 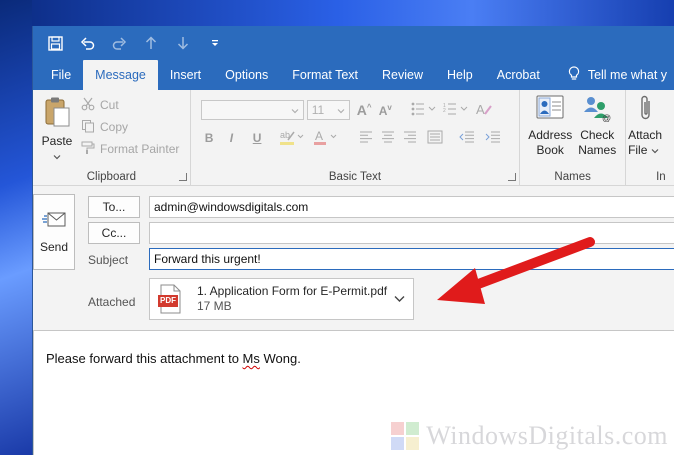 What do you see at coordinates (328, 110) in the screenshot?
I see `font-size-combo: 11` at bounding box center [328, 110].